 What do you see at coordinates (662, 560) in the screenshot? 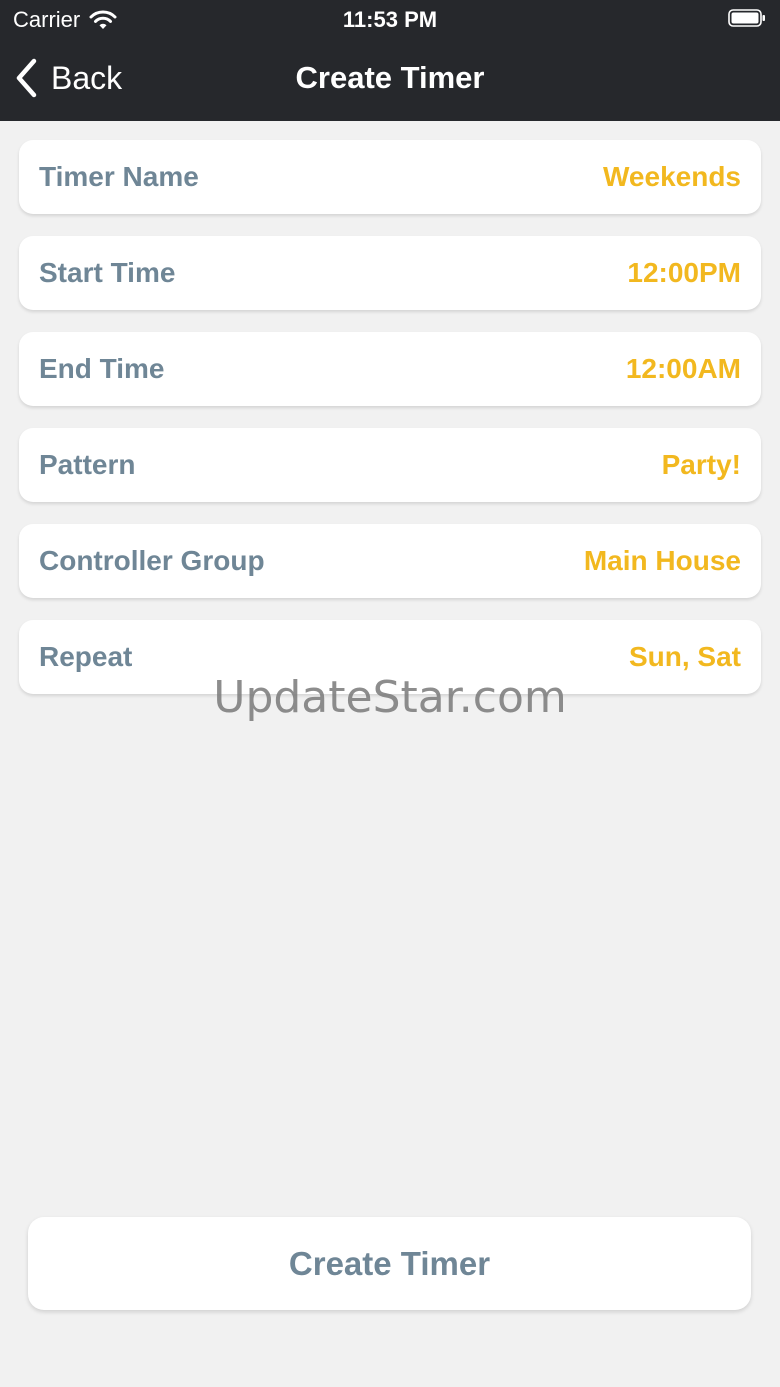
I see `row-value: Main House` at bounding box center [662, 560].